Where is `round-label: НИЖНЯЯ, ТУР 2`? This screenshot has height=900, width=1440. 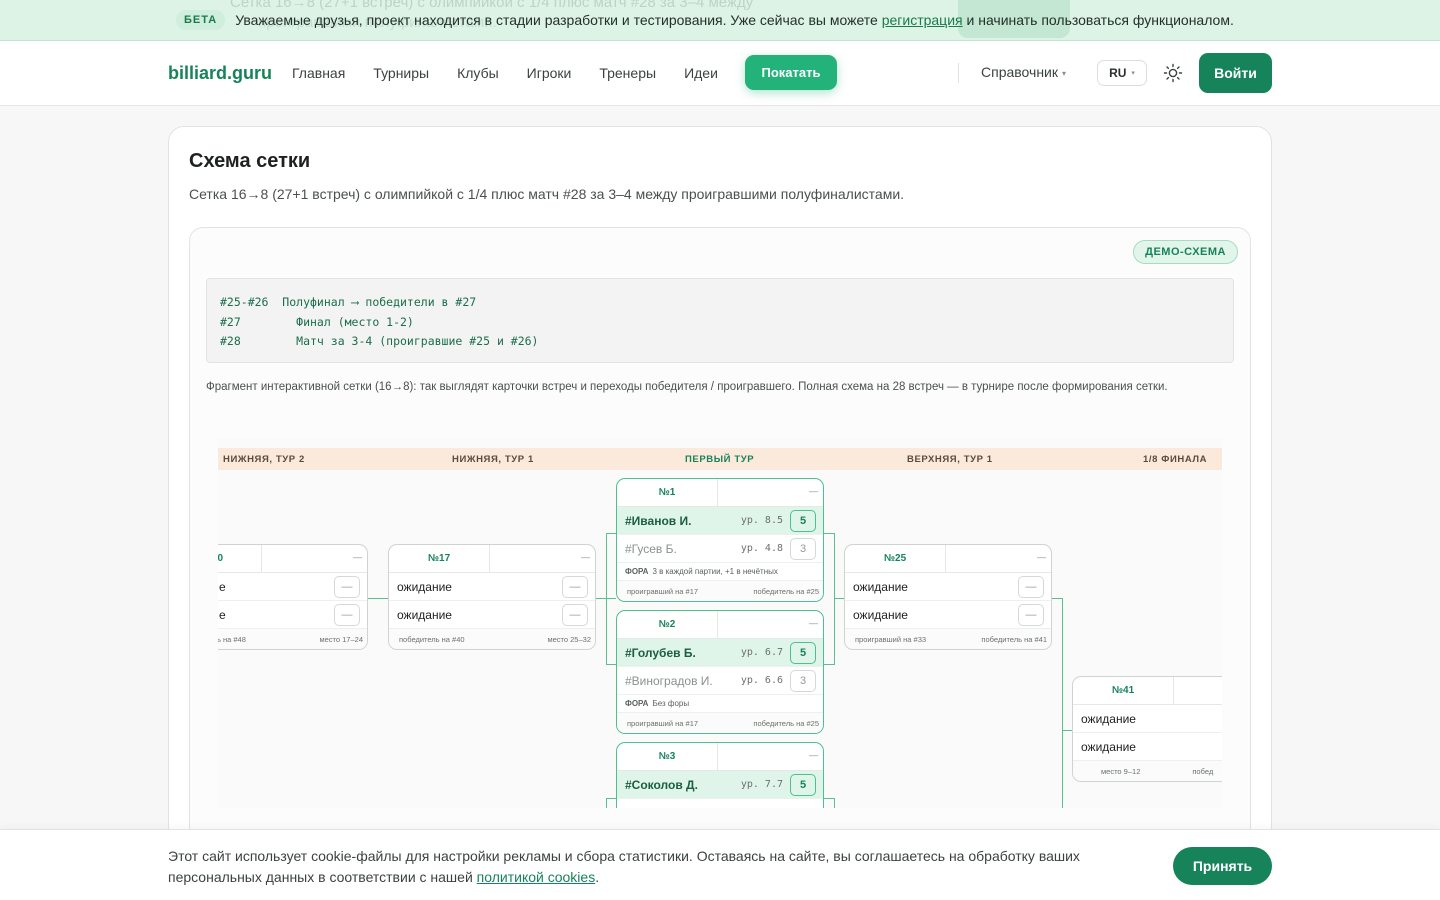
round-label: НИЖНЯЯ, ТУР 2 is located at coordinates (264, 459).